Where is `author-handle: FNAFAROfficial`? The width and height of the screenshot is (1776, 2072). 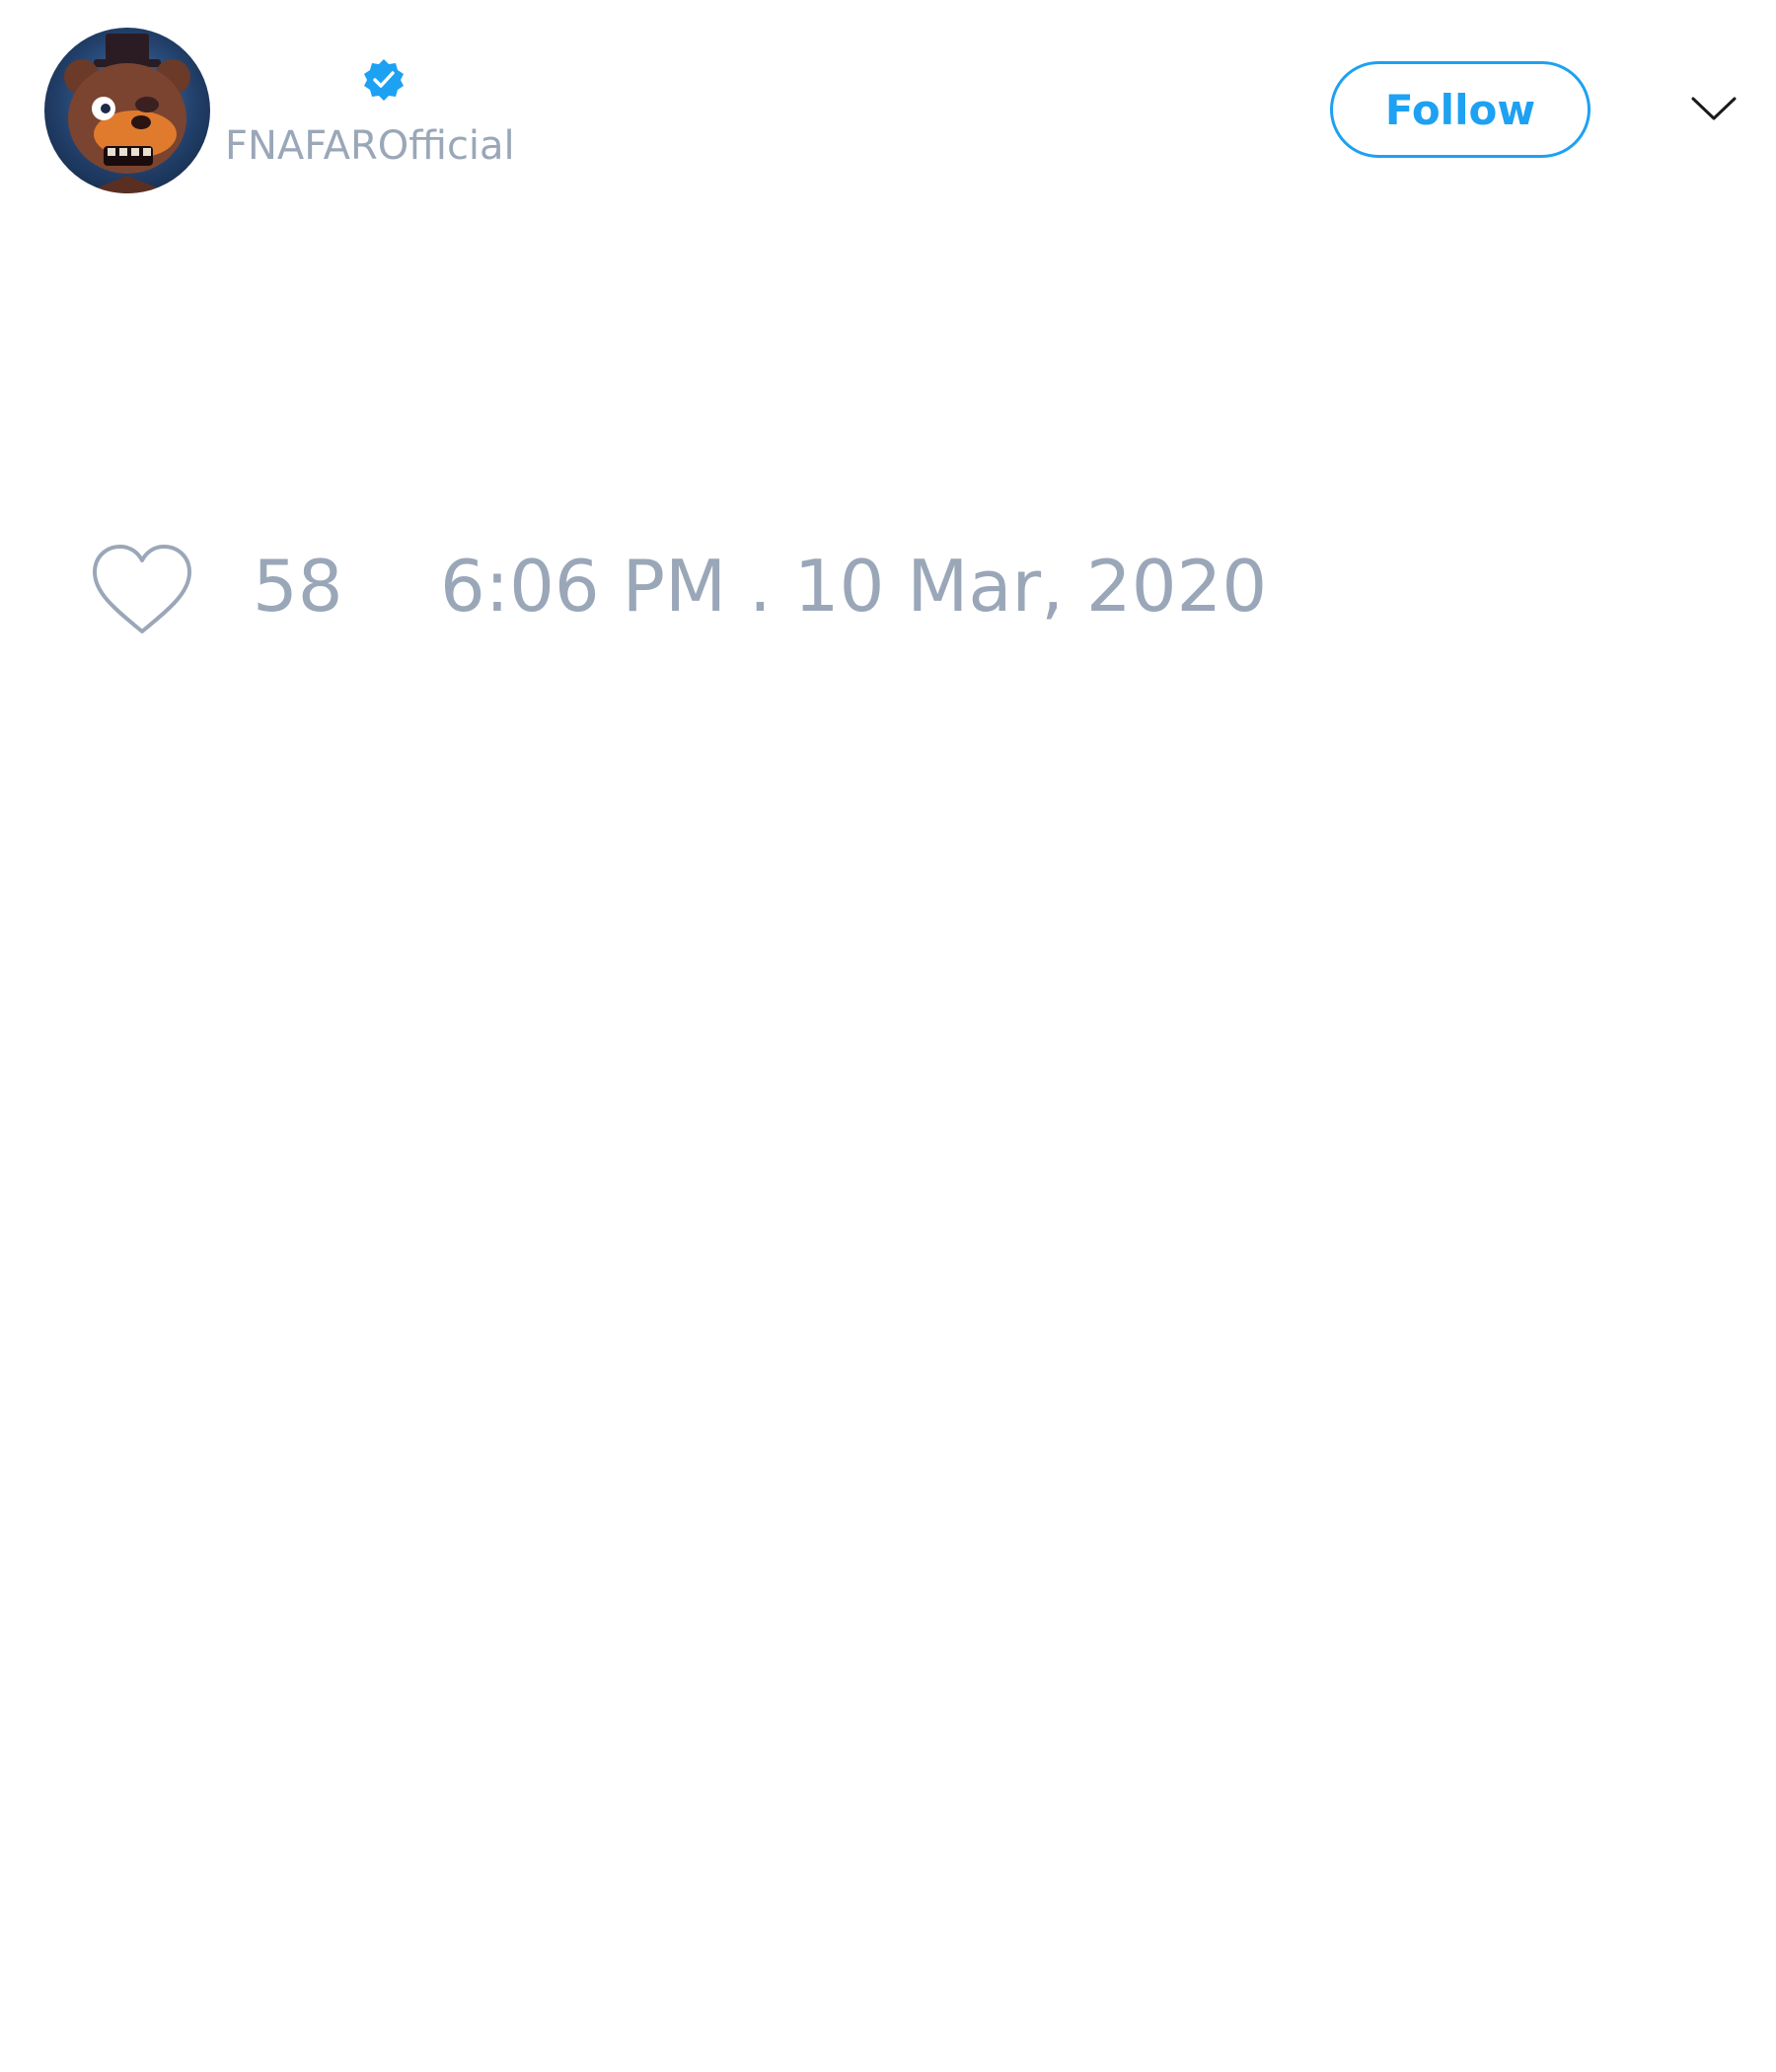 author-handle: FNAFAROfficial is located at coordinates (370, 146).